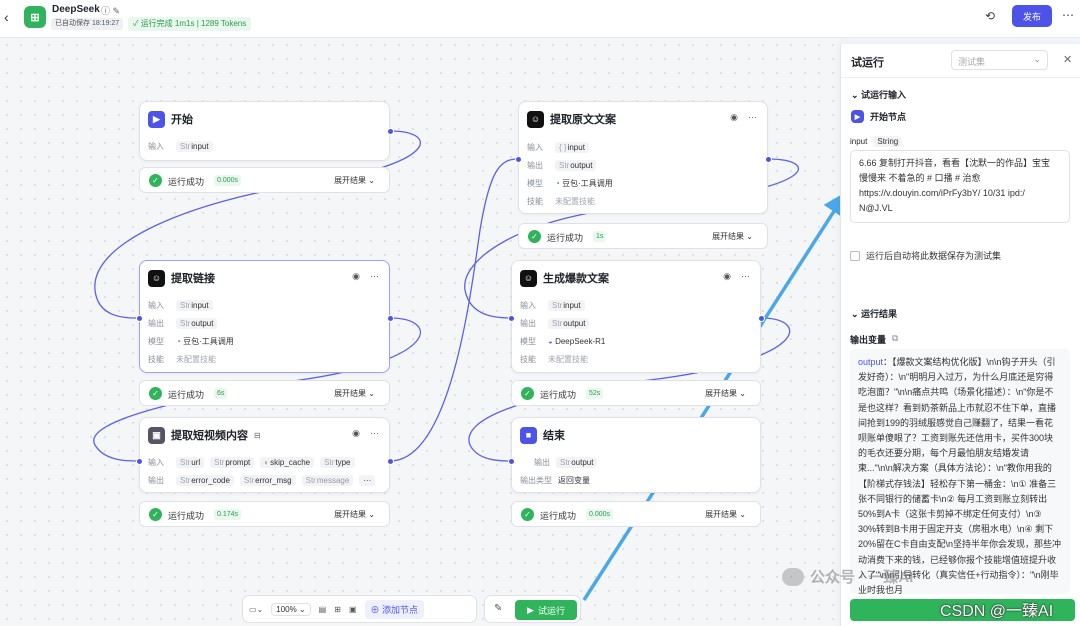 The image size is (1080, 626). I want to click on copy-icon: ⧉, so click(895, 339).